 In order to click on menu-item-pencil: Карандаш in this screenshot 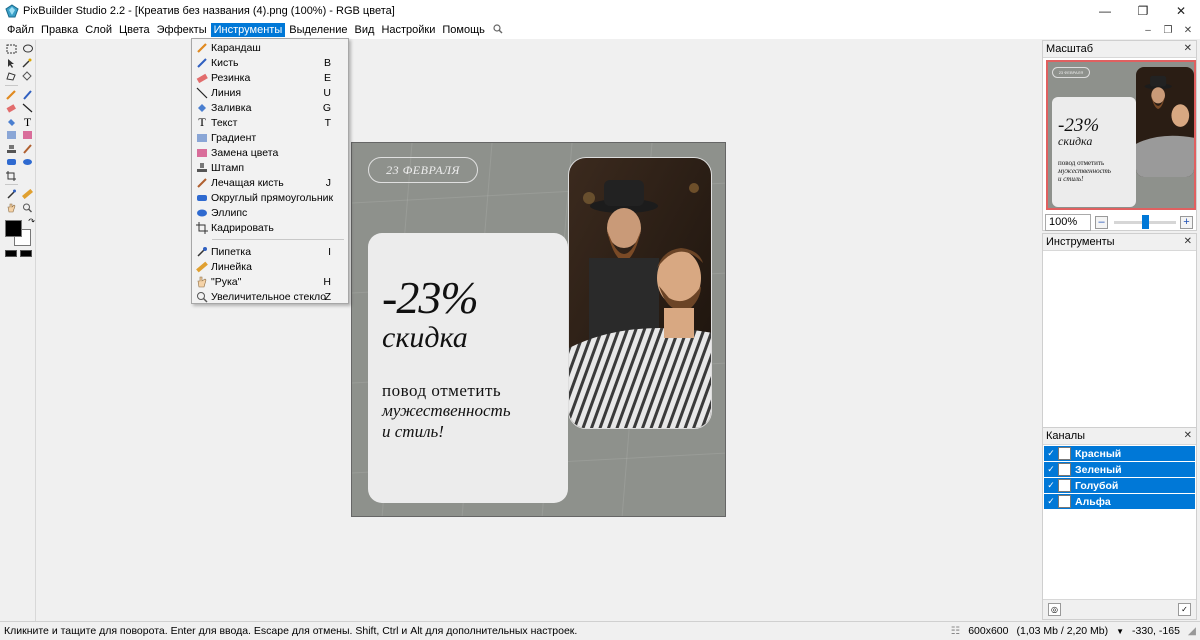, I will do `click(270, 47)`.